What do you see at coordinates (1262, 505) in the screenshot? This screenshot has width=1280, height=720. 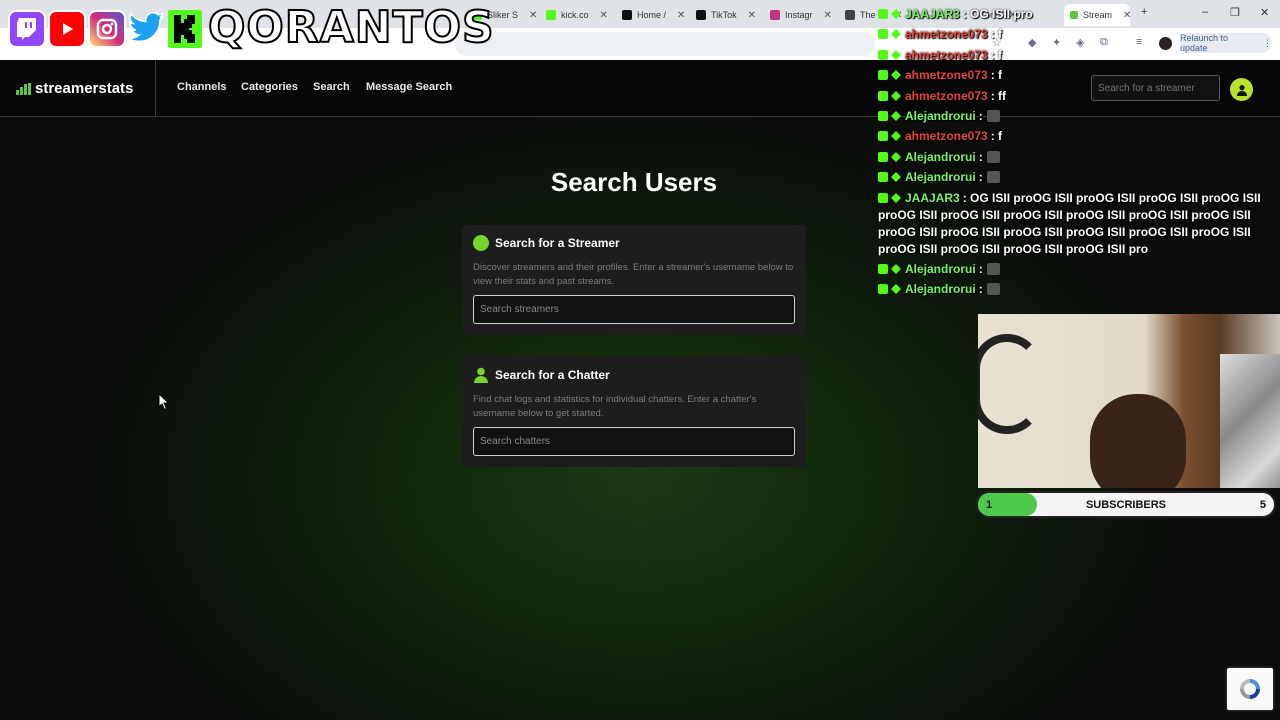 I see `subscriber-goal: 5` at bounding box center [1262, 505].